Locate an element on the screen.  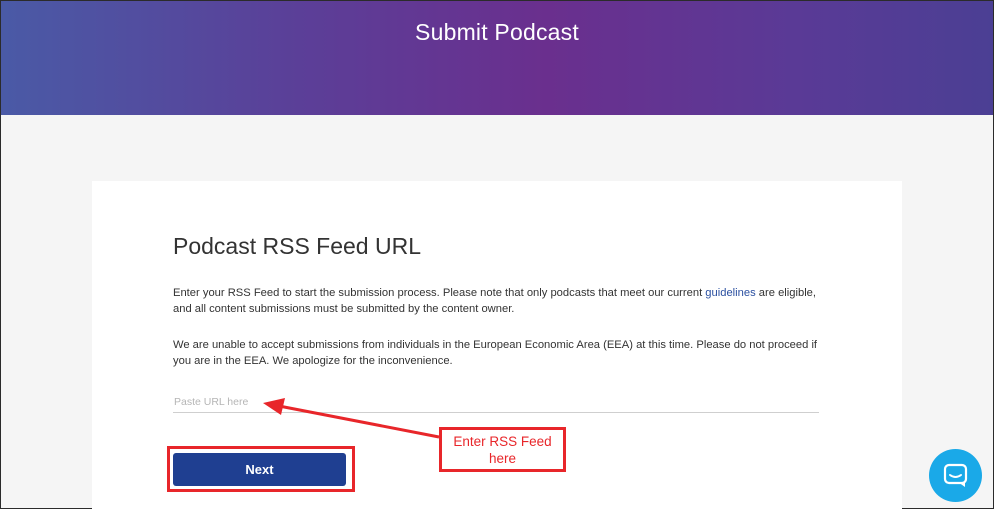
callout-line-2: here is located at coordinates (502, 458).